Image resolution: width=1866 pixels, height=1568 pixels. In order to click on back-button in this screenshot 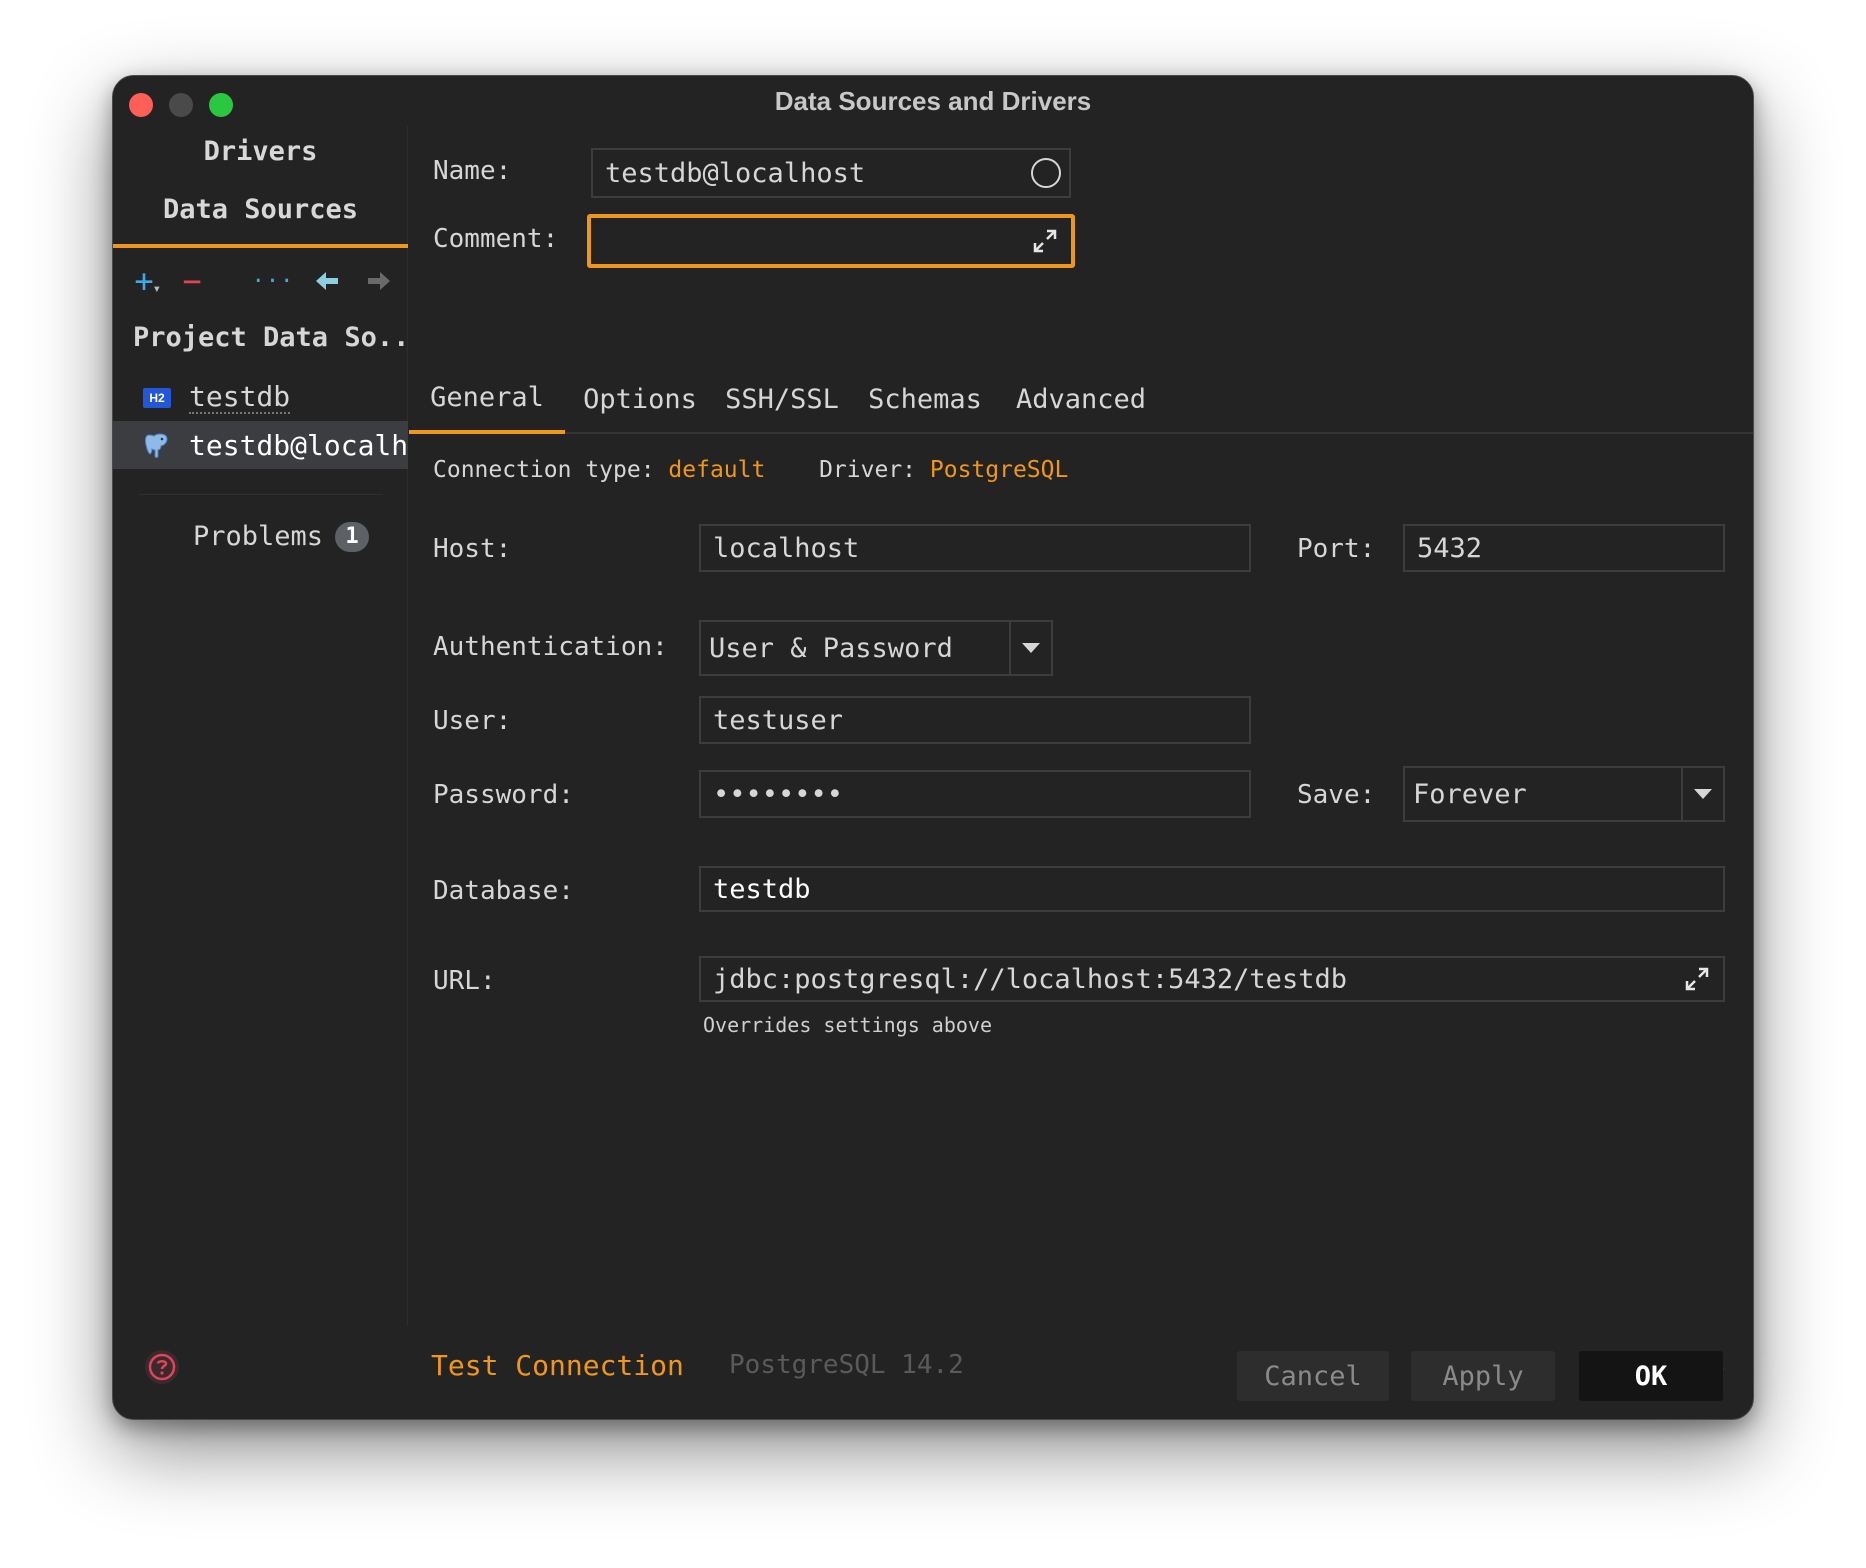, I will do `click(327, 281)`.